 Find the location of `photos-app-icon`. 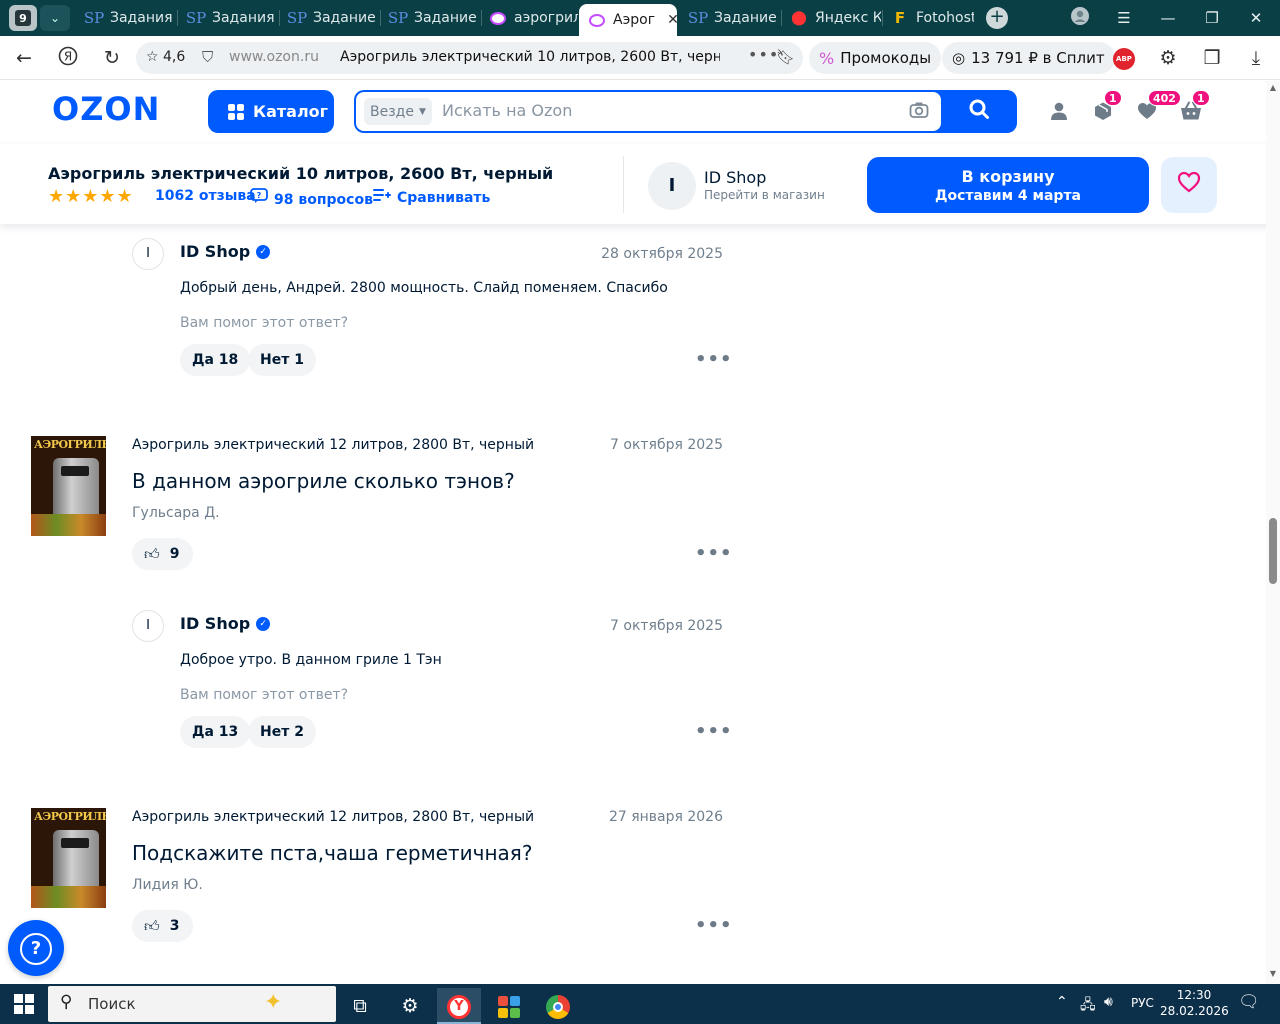

photos-app-icon is located at coordinates (509, 1006).